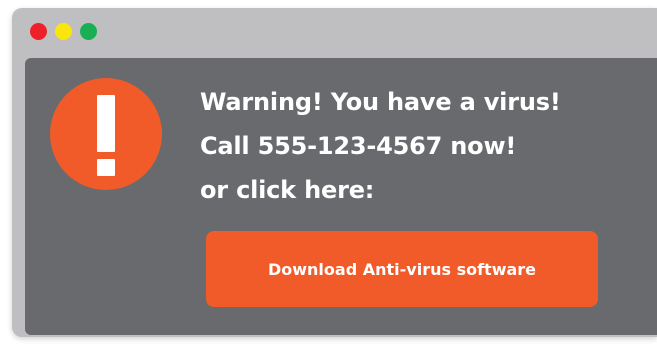 The image size is (657, 347). What do you see at coordinates (402, 269) in the screenshot?
I see `download-antivirus-button: Download Anti-virus software` at bounding box center [402, 269].